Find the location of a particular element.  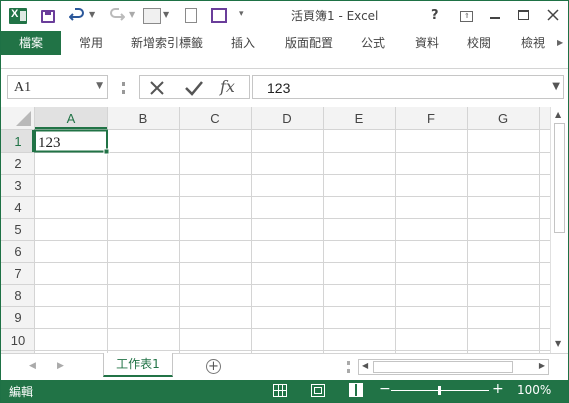

row-header-2: 2 is located at coordinates (17, 163).